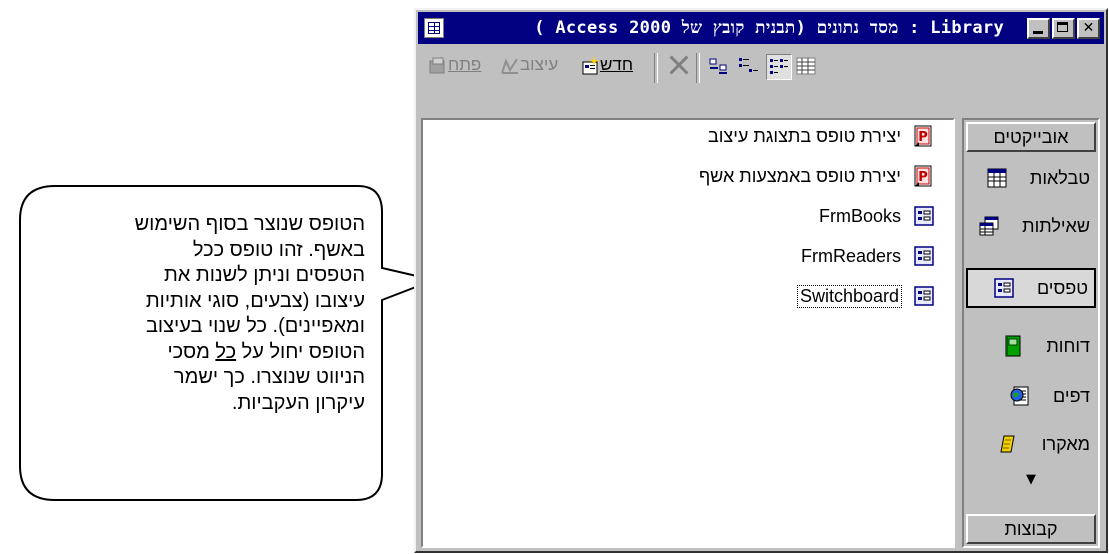 The height and width of the screenshot is (554, 1109). I want to click on page-icon, so click(1019, 396).